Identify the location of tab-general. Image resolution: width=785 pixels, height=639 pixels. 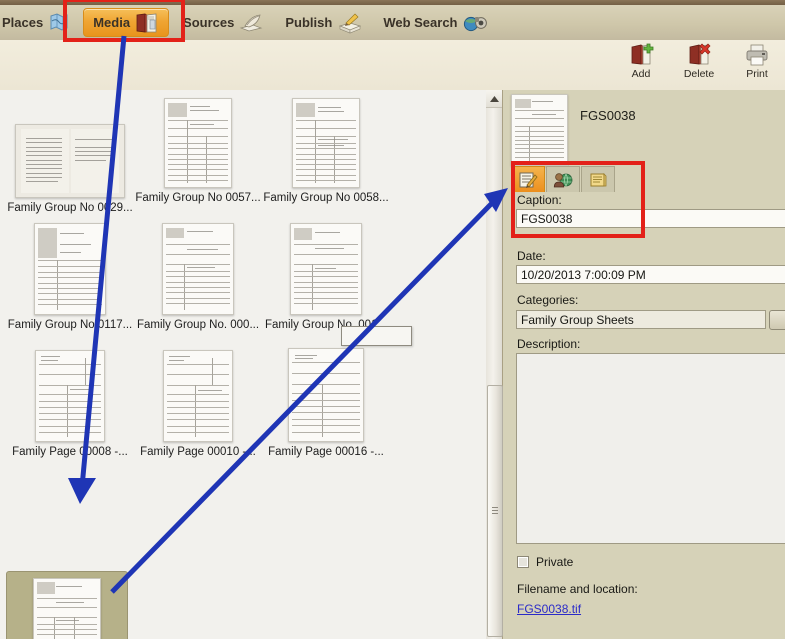
(528, 179).